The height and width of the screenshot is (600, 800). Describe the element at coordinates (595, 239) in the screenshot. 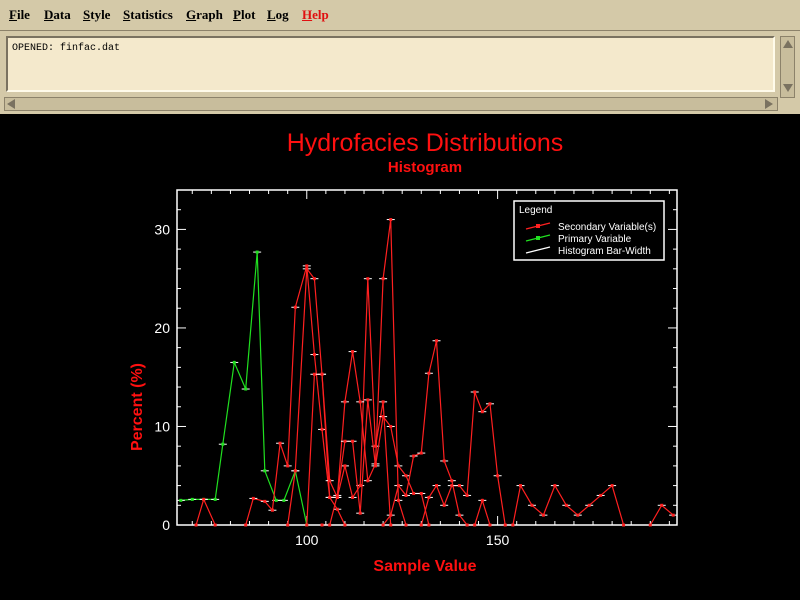

I see `legend-entry: Primary Variable` at that location.